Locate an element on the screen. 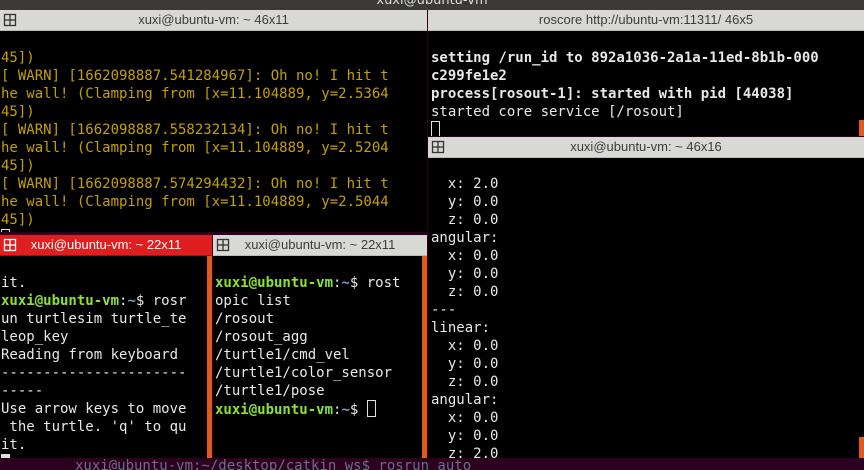 The height and width of the screenshot is (470, 864). desktop-top-bar: xuxi@ubuntu-vm is located at coordinates (432, 5).